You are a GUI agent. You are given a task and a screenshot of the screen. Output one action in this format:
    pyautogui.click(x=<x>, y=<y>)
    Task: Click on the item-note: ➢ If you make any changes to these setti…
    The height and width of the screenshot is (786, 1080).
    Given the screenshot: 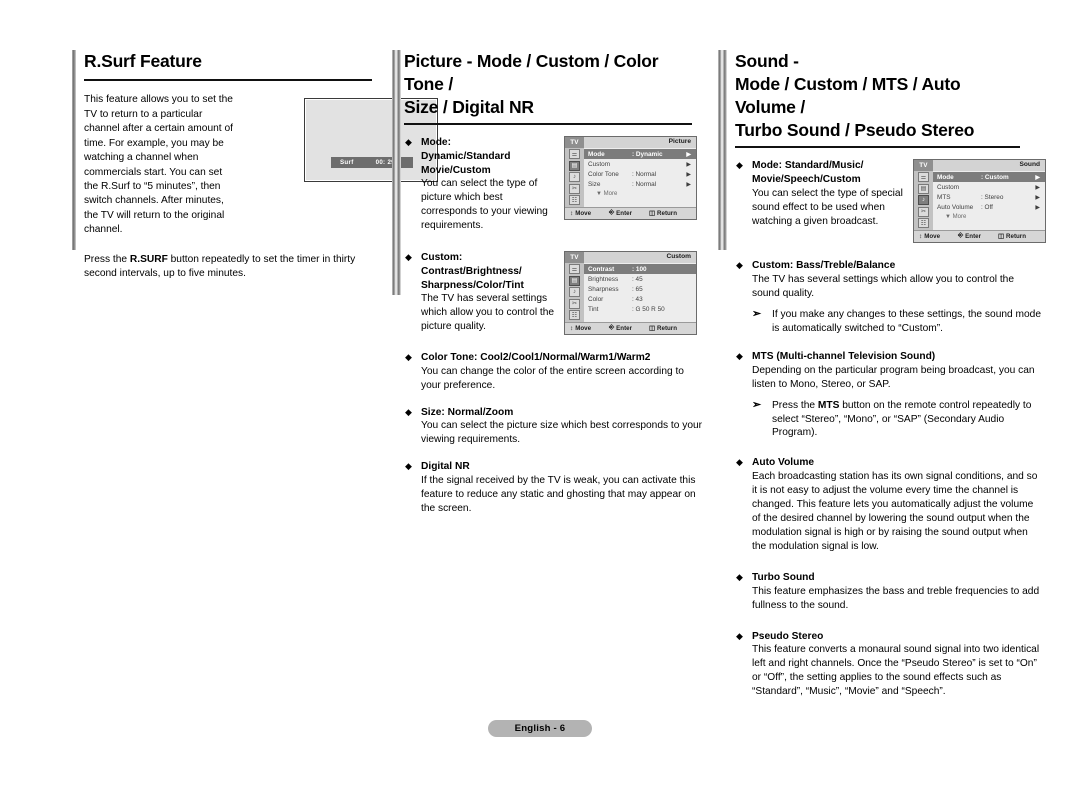 What is the action you would take?
    pyautogui.click(x=897, y=322)
    